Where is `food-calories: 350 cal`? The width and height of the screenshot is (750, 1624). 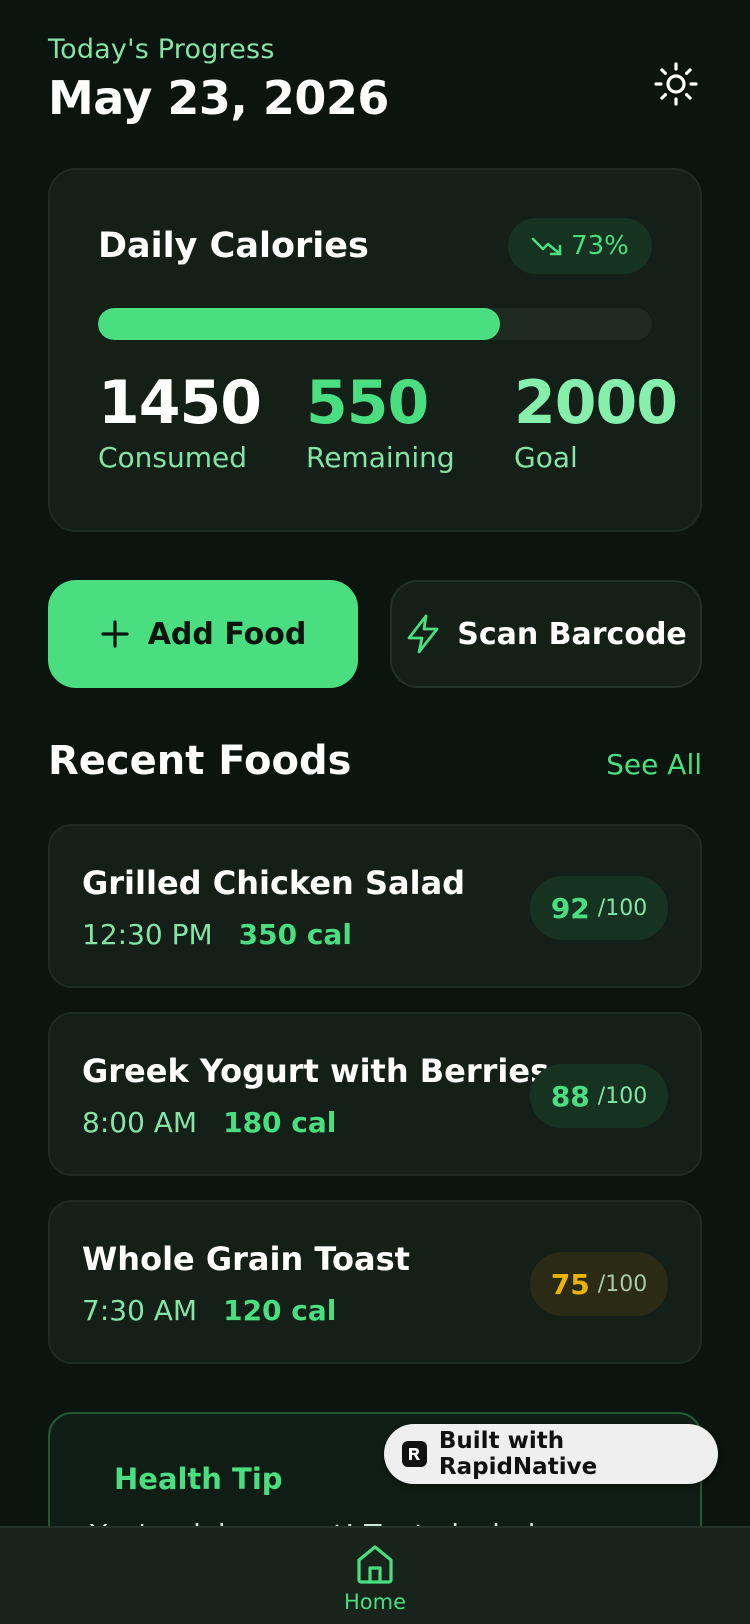 food-calories: 350 cal is located at coordinates (295, 934).